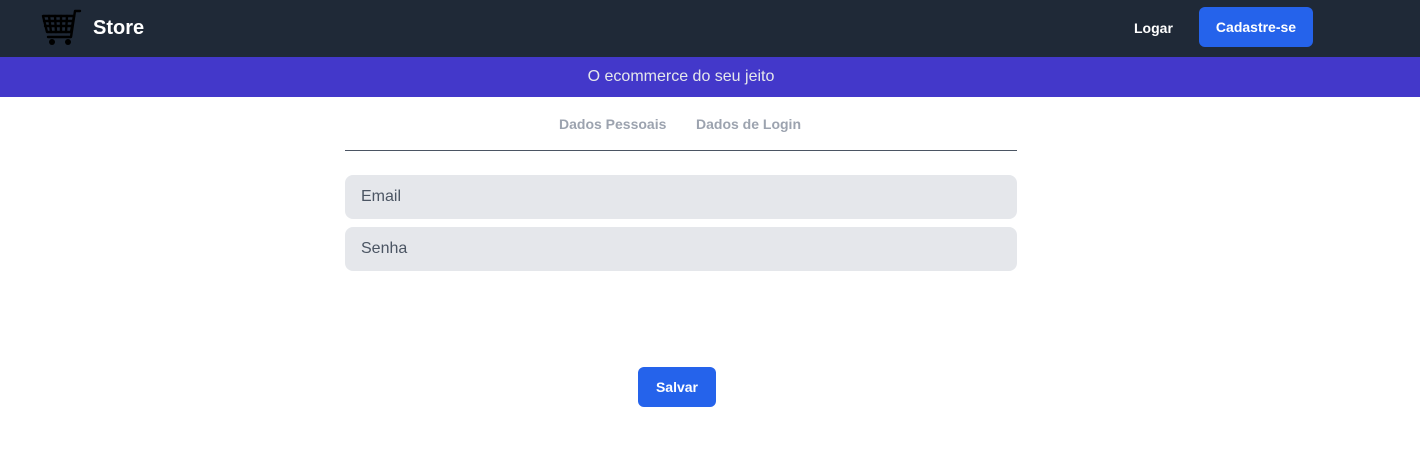 This screenshot has width=1420, height=459. I want to click on navbar: Store Logar Cadastre-se, so click(710, 28).